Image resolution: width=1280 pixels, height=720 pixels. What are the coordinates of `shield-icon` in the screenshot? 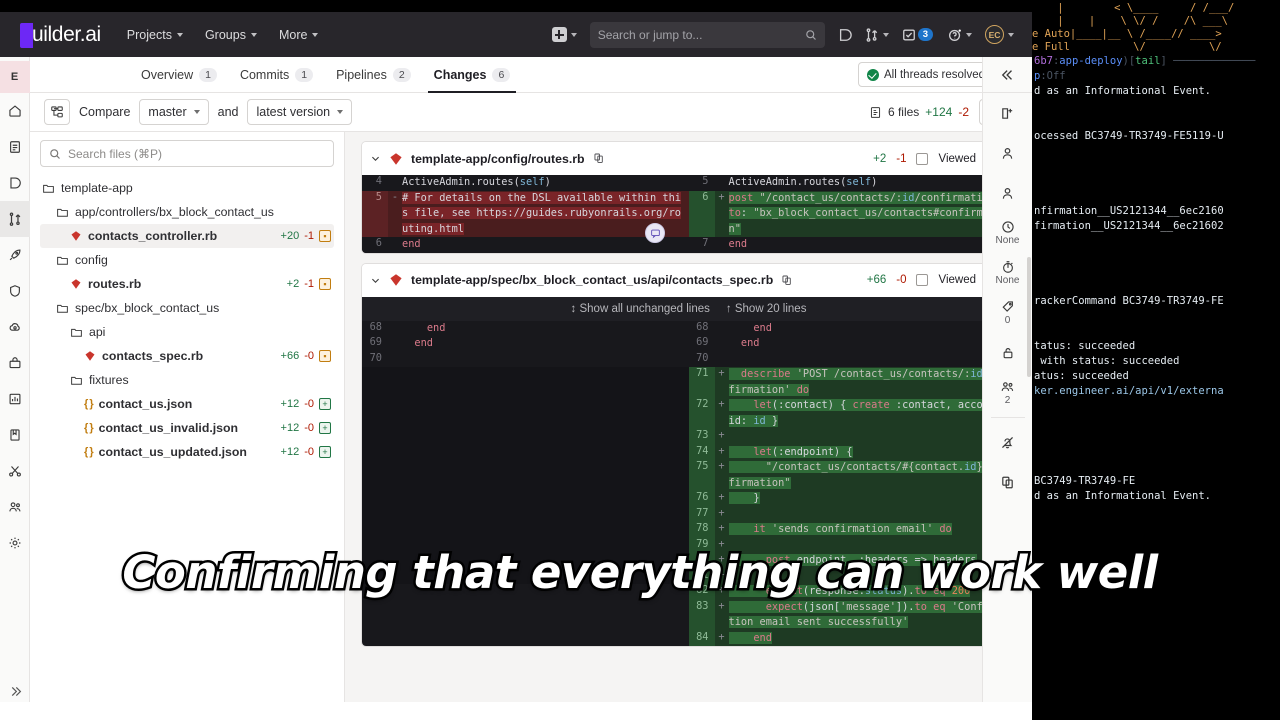 It's located at (15, 291).